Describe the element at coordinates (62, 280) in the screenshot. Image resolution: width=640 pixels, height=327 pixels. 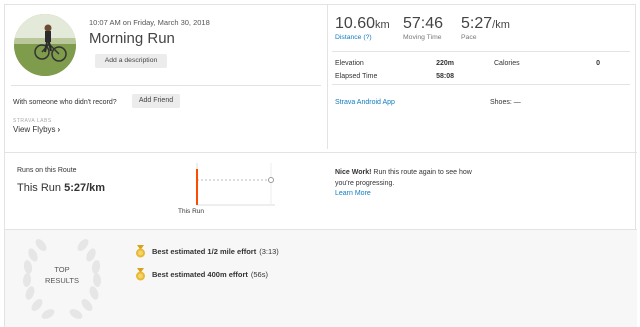
I see `top-results-line-2: RESULTS` at that location.